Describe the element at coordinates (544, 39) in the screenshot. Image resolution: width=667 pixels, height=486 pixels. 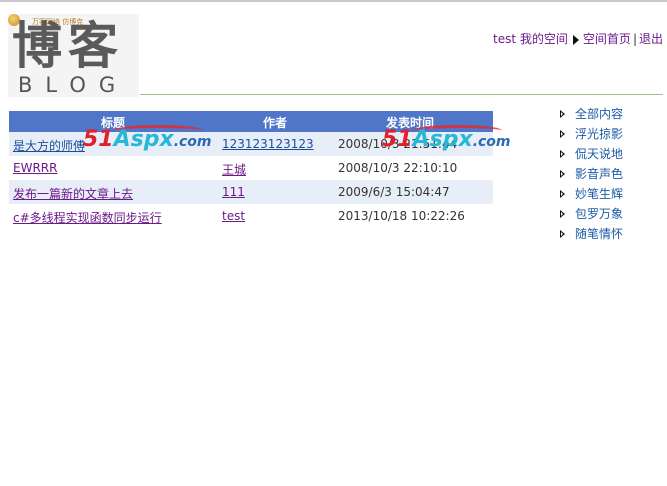
I see `my-space-link: 我的空间` at that location.